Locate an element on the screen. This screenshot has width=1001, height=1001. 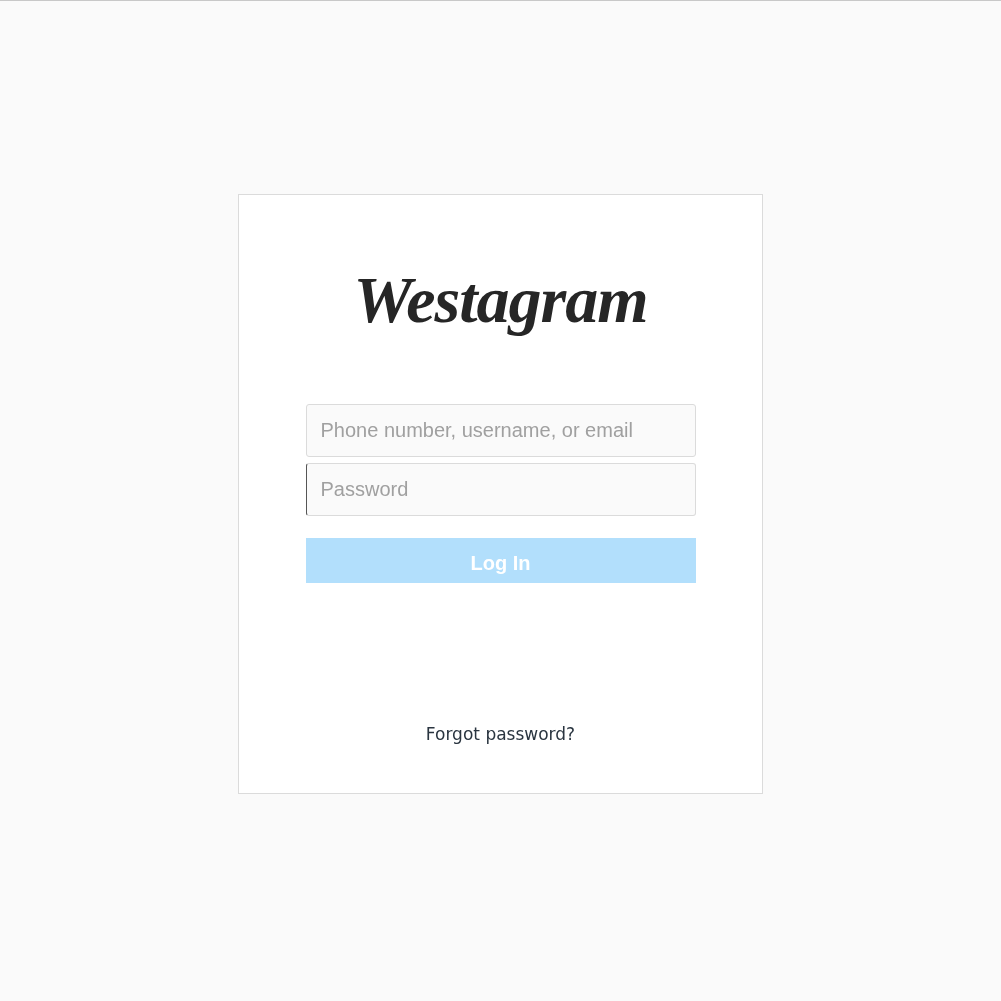
logo: Westagram is located at coordinates (500, 300).